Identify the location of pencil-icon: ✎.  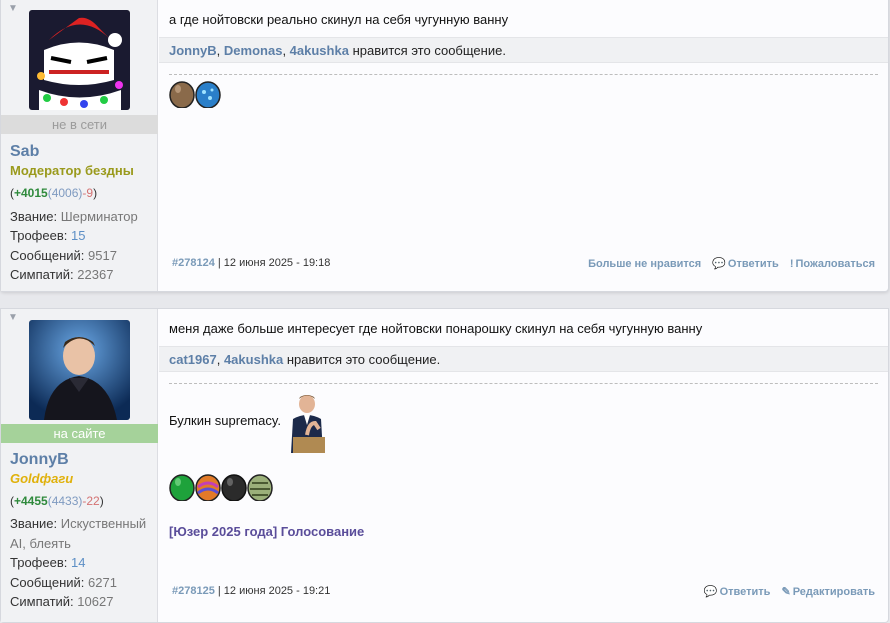
(786, 592).